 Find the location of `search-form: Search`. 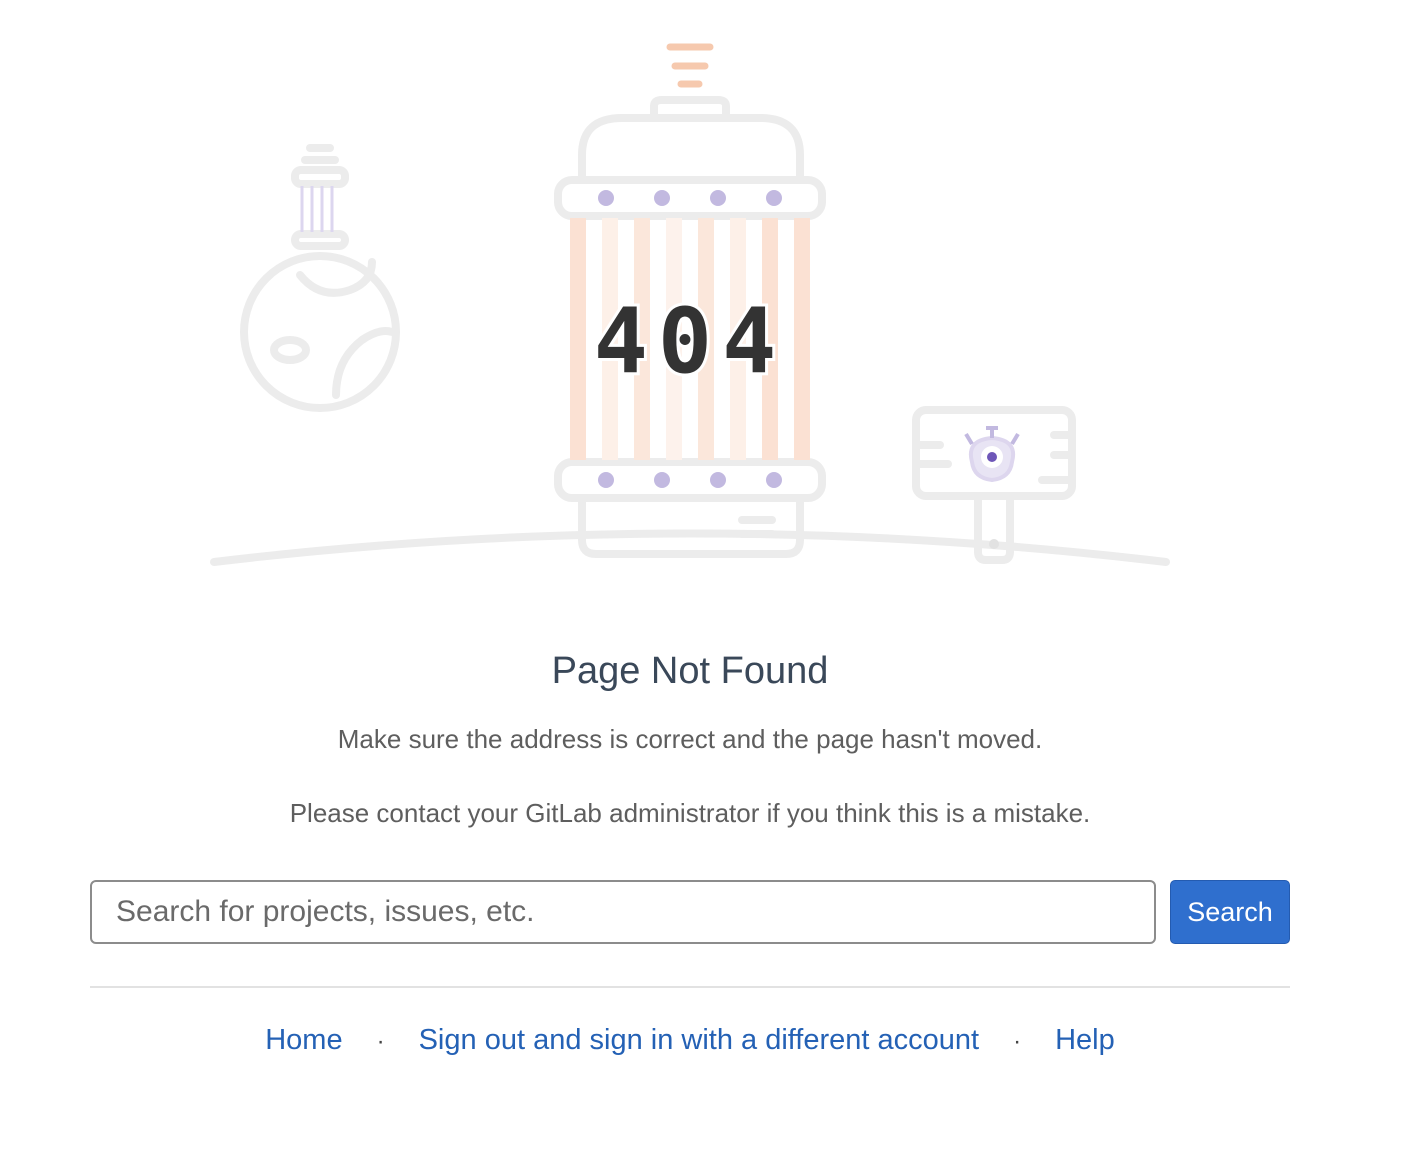

search-form: Search is located at coordinates (690, 912).